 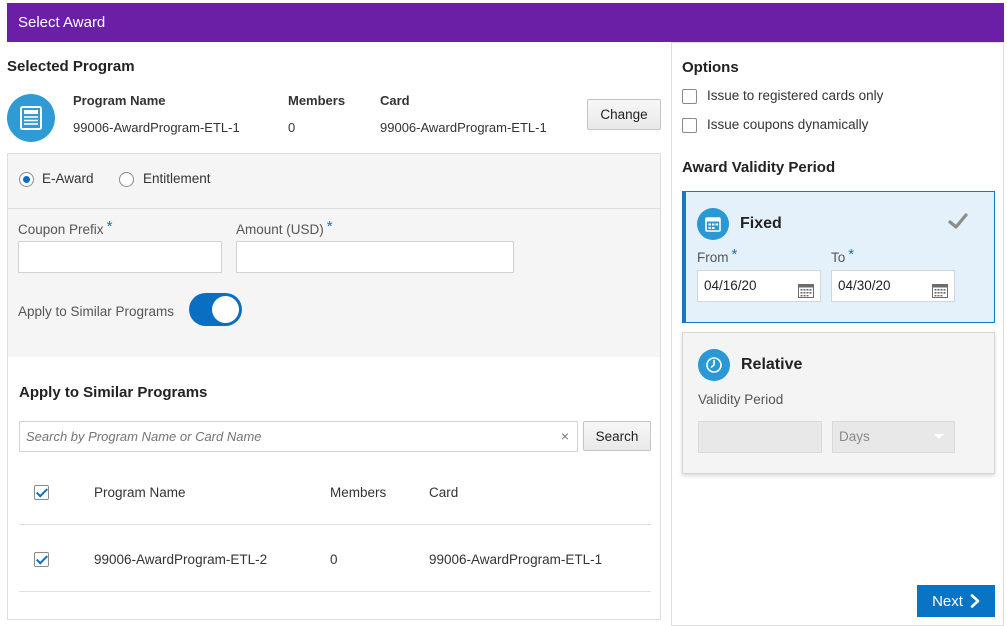 I want to click on clock-icon, so click(x=714, y=365).